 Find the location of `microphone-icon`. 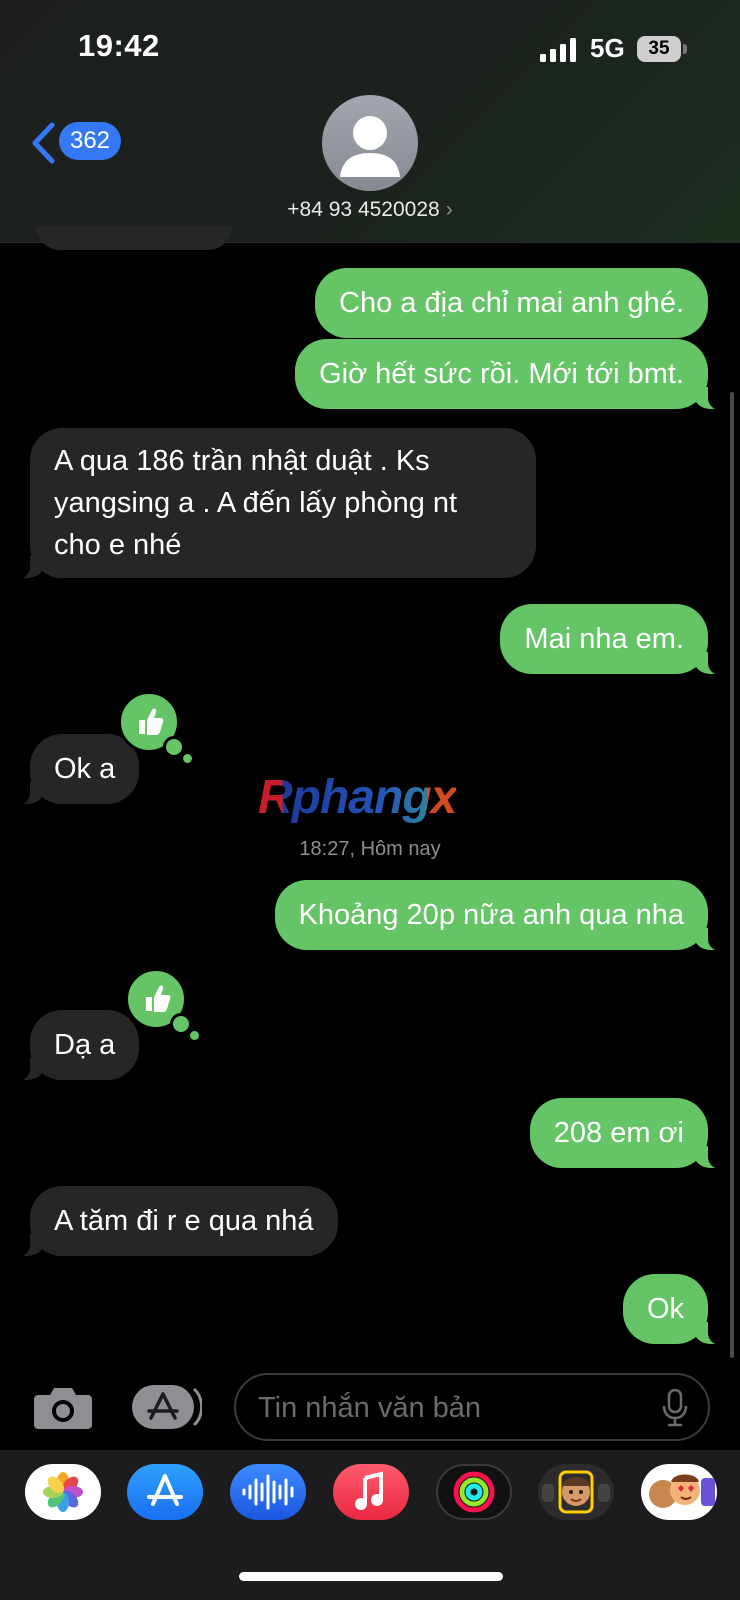

microphone-icon is located at coordinates (675, 1408).